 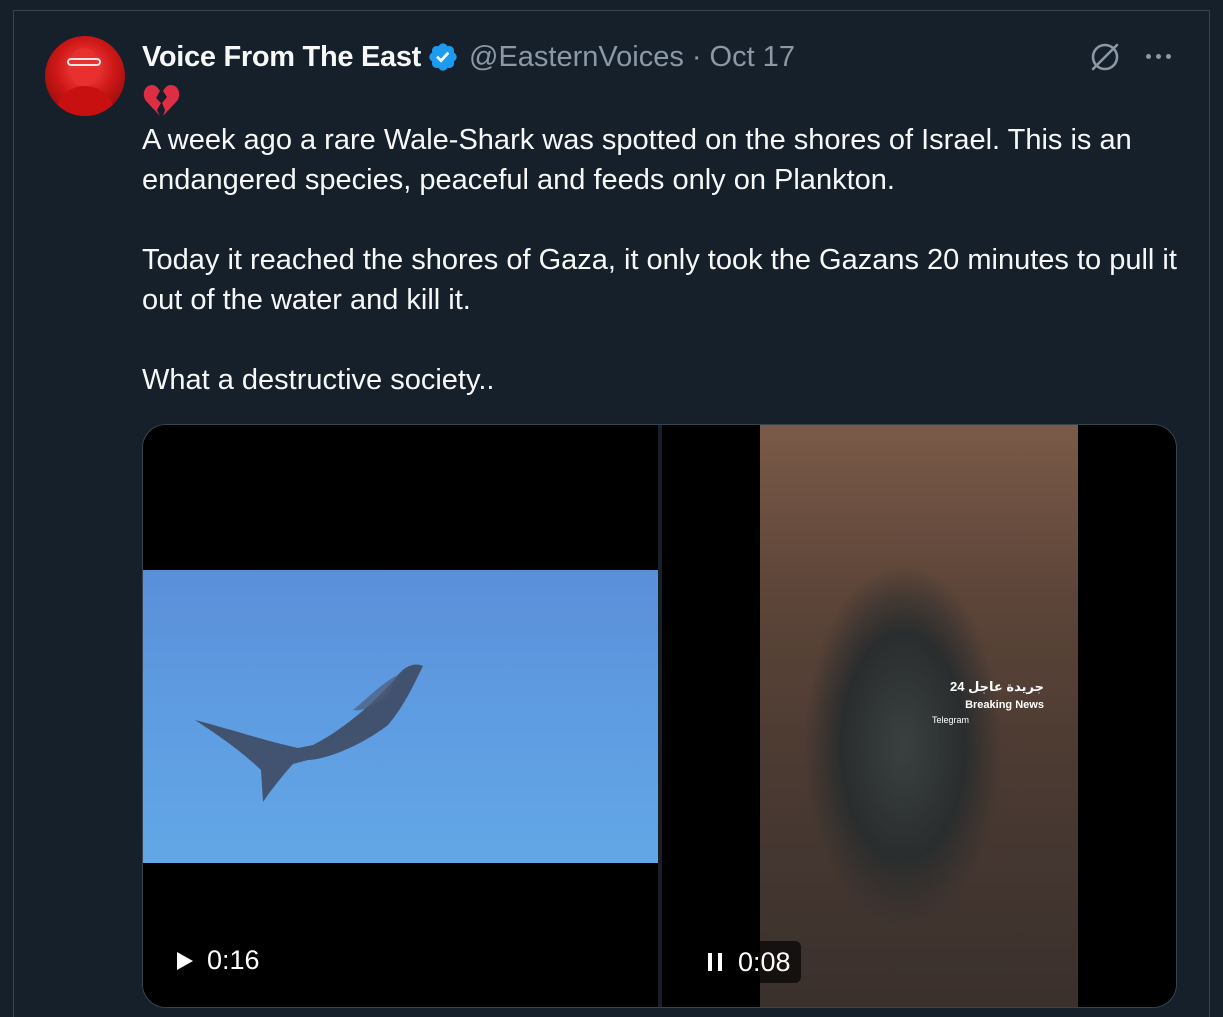 I want to click on tweet-paragraph: What a destructive society.., so click(x=318, y=380).